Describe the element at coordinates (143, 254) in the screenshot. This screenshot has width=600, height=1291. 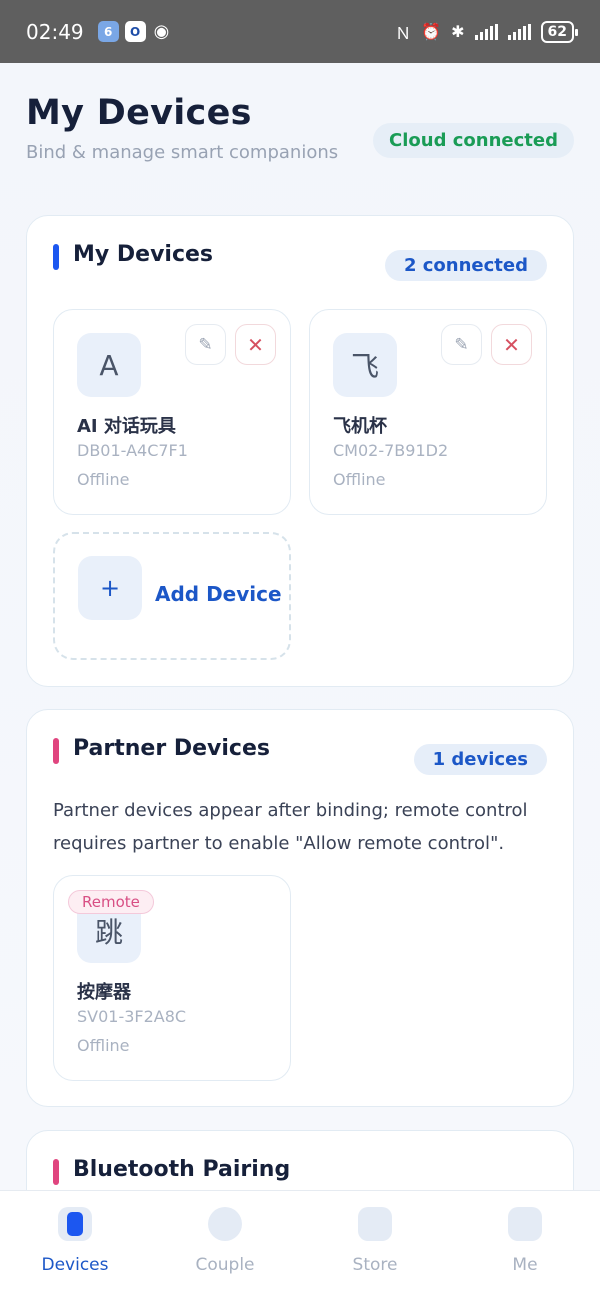
I see `my-devices-title-text: My Devices` at that location.